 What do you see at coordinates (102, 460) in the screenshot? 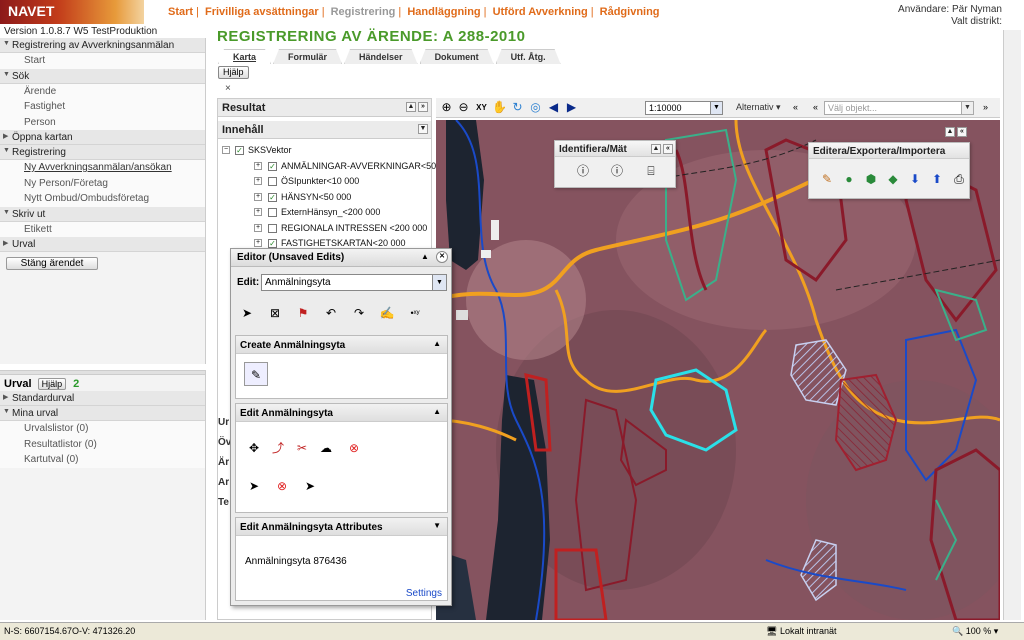
I see `urval-item-kartutval: Kartutval (0)` at bounding box center [102, 460].